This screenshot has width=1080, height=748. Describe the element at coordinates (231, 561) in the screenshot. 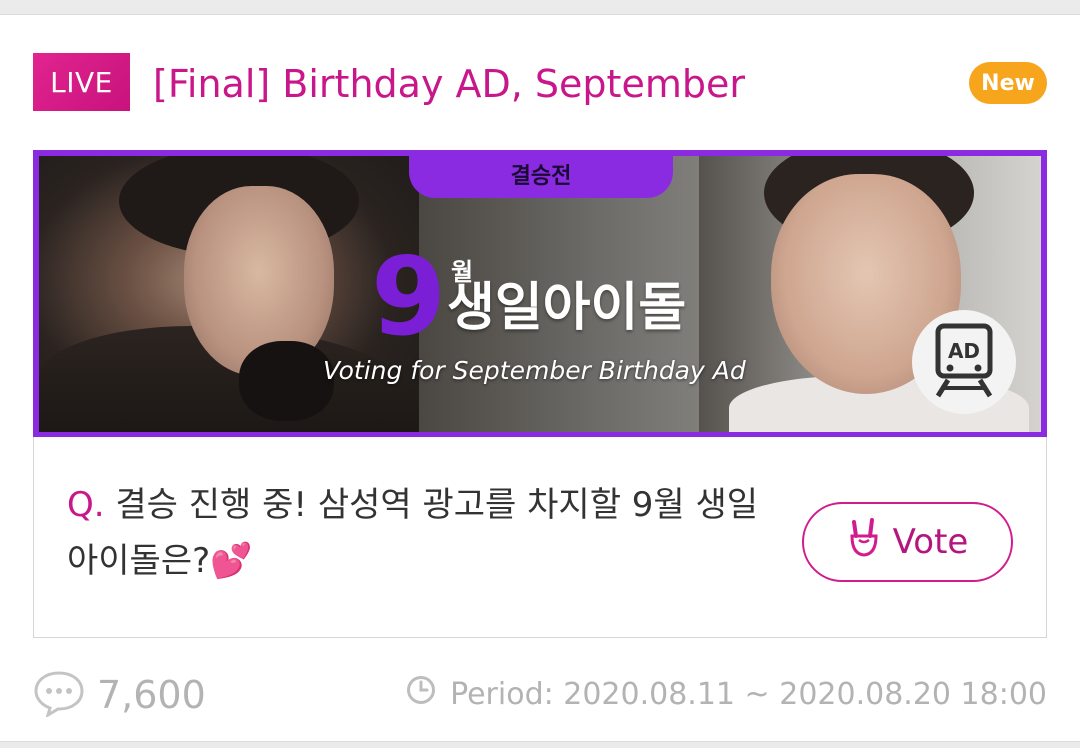

I see `heart-emoji-icon: 💕` at that location.